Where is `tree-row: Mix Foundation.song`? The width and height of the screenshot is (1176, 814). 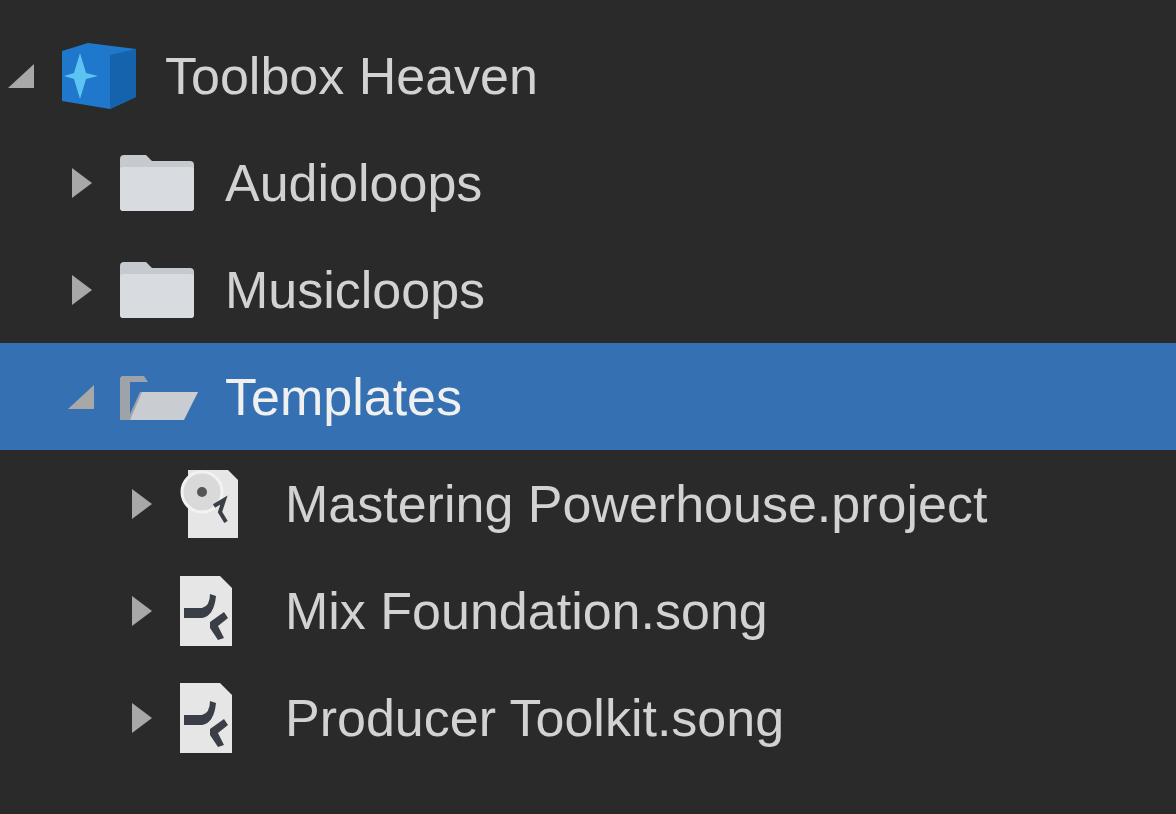 tree-row: Mix Foundation.song is located at coordinates (588, 610).